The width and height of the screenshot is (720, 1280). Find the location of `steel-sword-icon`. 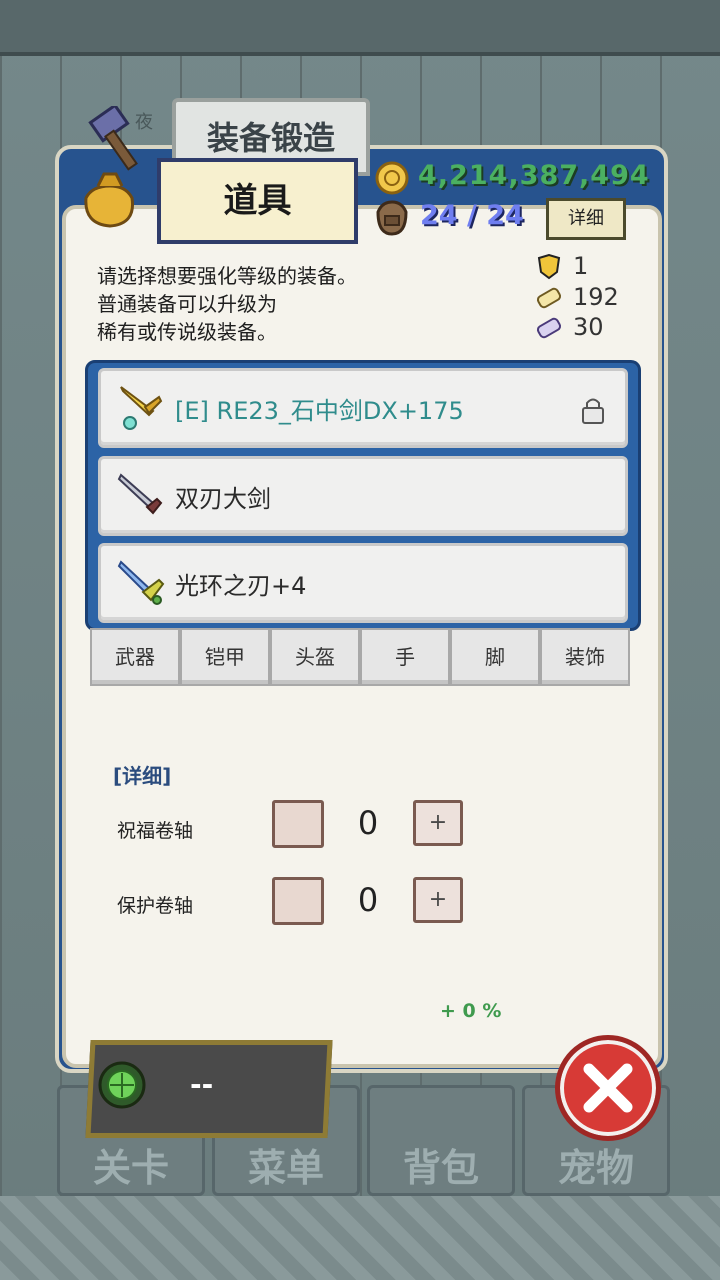

steel-sword-icon is located at coordinates (140, 494).